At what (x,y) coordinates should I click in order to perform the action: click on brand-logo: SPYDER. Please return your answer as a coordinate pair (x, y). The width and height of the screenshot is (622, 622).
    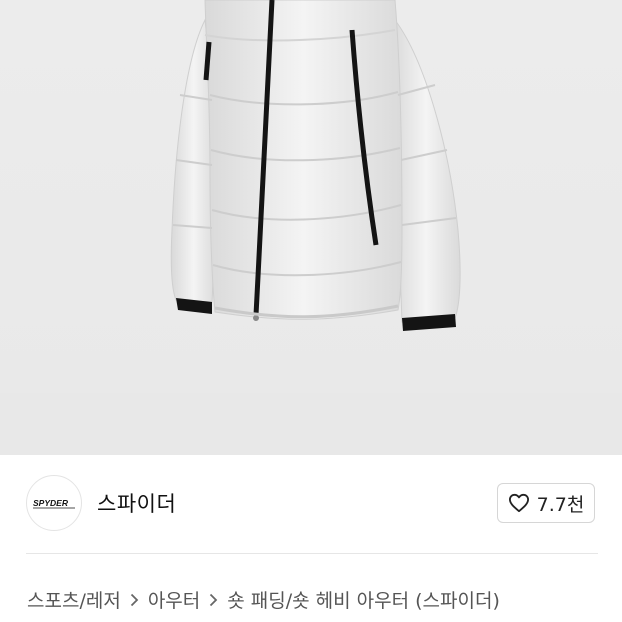
    Looking at the image, I should click on (54, 503).